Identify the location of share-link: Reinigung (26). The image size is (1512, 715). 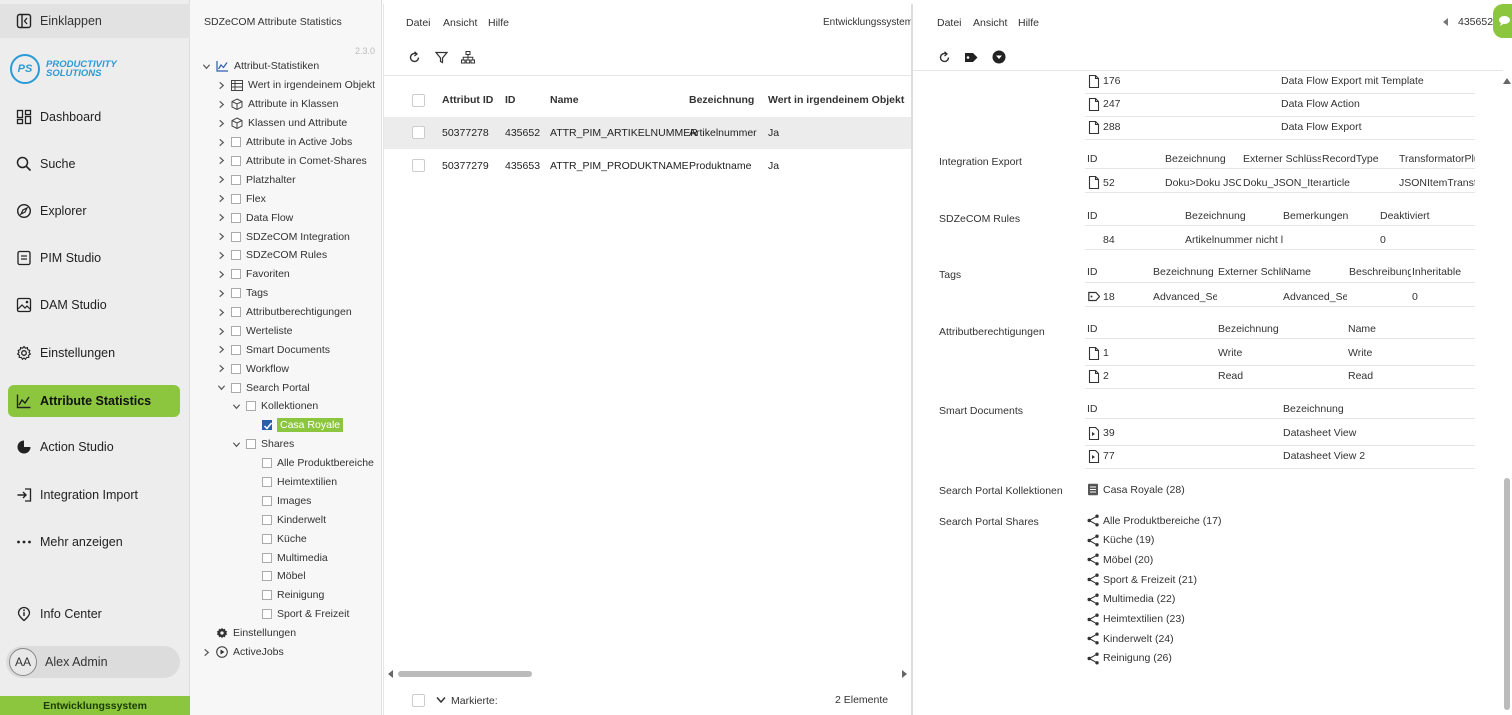
(1129, 658).